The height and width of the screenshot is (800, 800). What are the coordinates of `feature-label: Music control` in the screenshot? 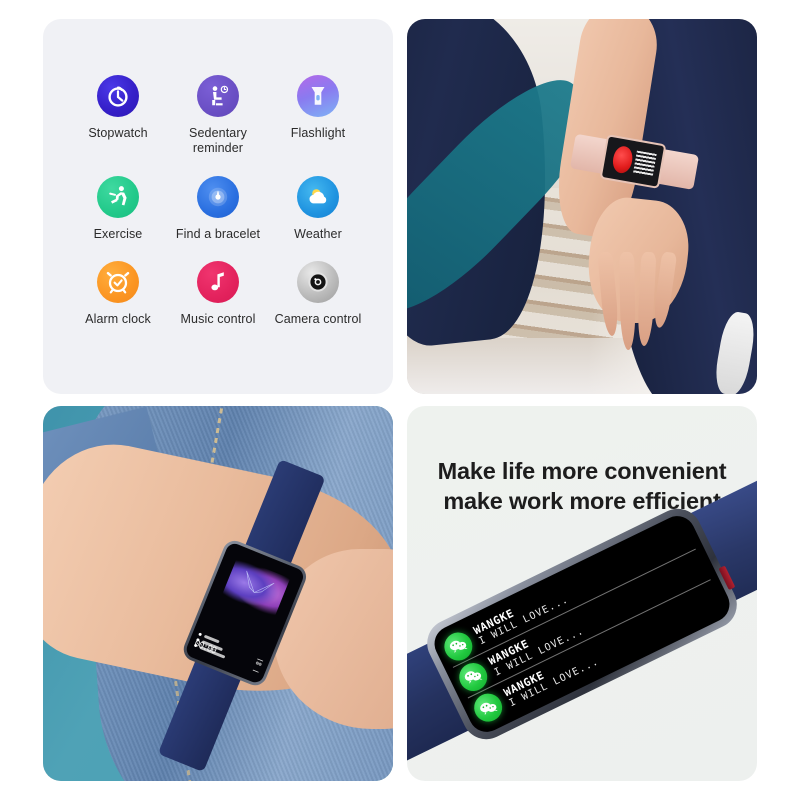 It's located at (218, 319).